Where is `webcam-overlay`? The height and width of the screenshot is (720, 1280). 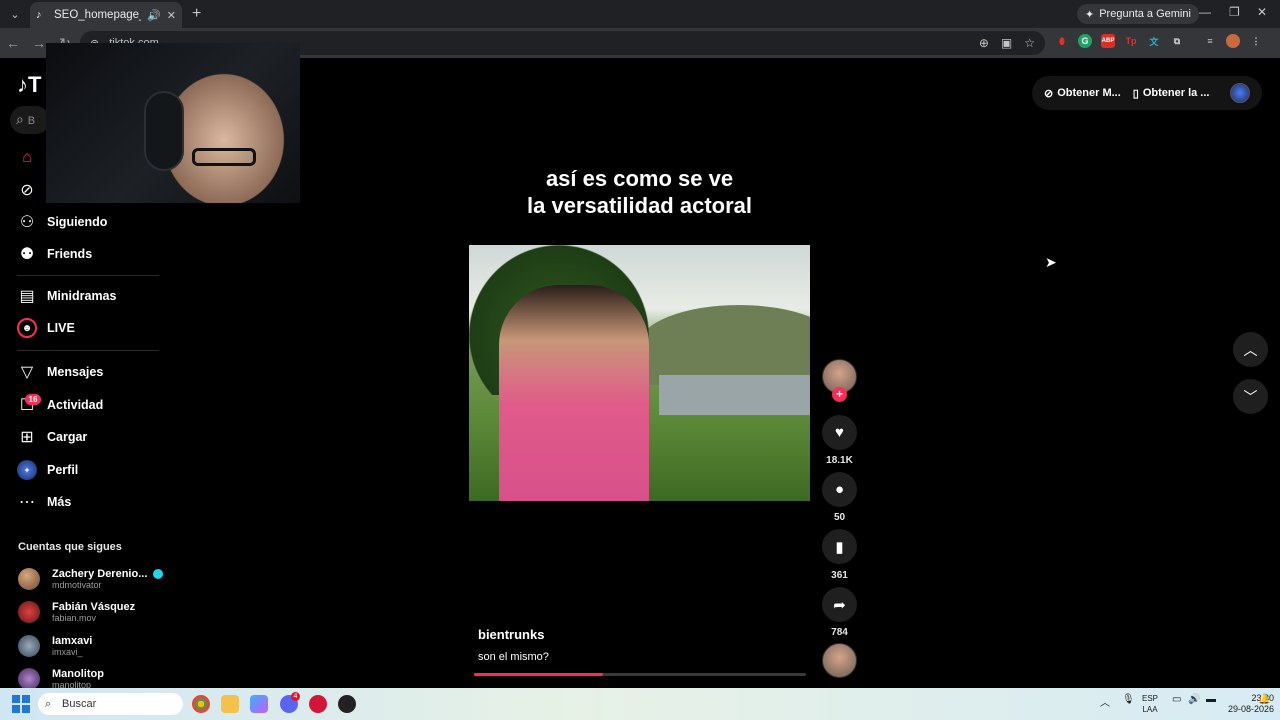 webcam-overlay is located at coordinates (173, 123).